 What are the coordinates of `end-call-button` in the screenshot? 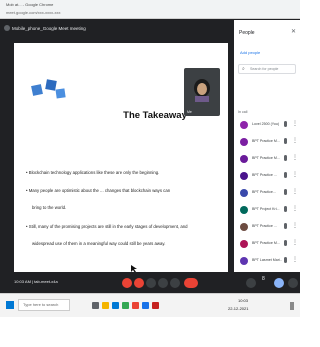 It's located at (191, 283).